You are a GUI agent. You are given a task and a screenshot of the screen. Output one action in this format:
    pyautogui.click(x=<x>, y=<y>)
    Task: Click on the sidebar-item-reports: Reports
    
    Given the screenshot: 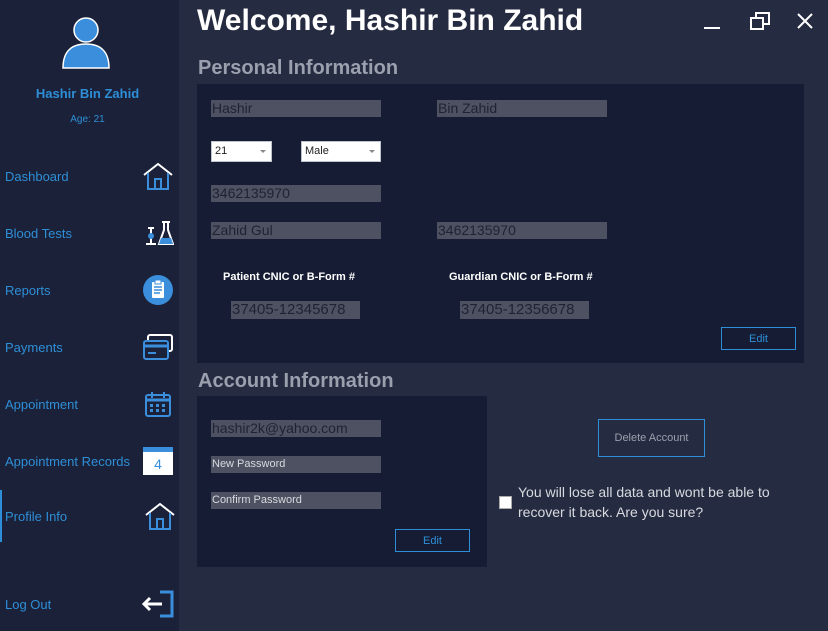 What is the action you would take?
    pyautogui.click(x=89, y=290)
    